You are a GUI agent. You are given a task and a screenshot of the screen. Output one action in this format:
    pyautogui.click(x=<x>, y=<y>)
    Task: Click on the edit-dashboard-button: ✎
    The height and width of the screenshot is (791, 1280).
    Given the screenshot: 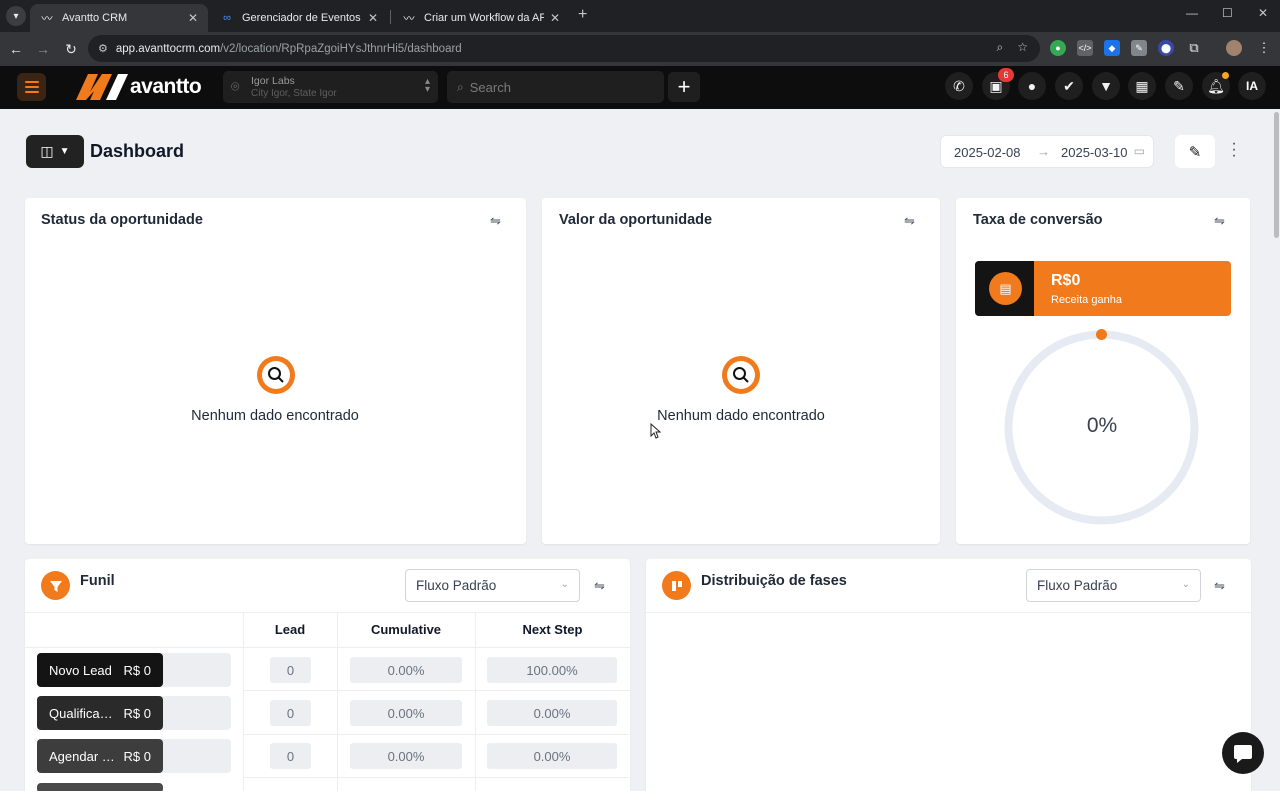 What is the action you would take?
    pyautogui.click(x=1195, y=151)
    